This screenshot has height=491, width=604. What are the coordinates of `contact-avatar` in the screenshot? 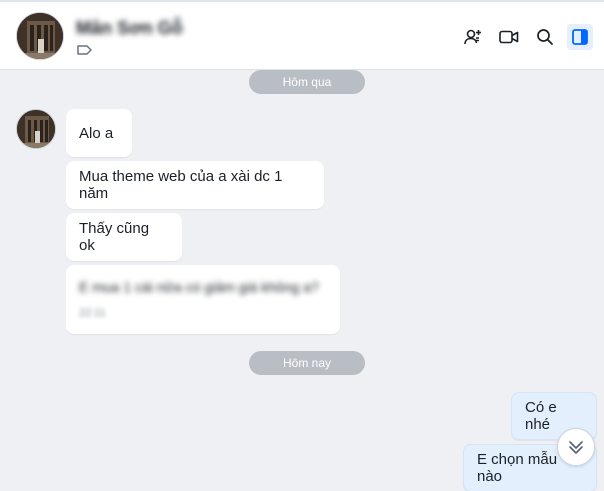 It's located at (40, 36).